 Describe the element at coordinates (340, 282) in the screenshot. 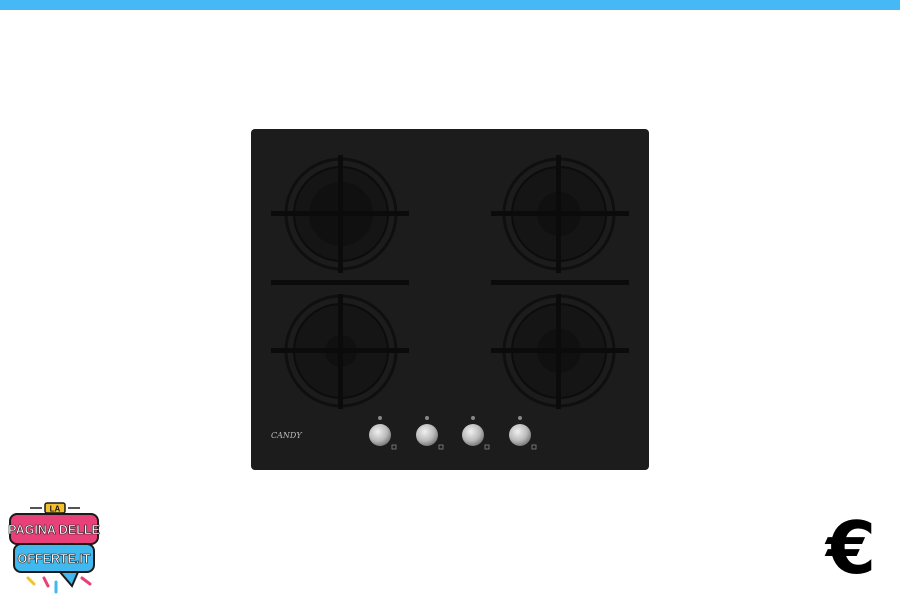

I see `grate-bar-left` at that location.